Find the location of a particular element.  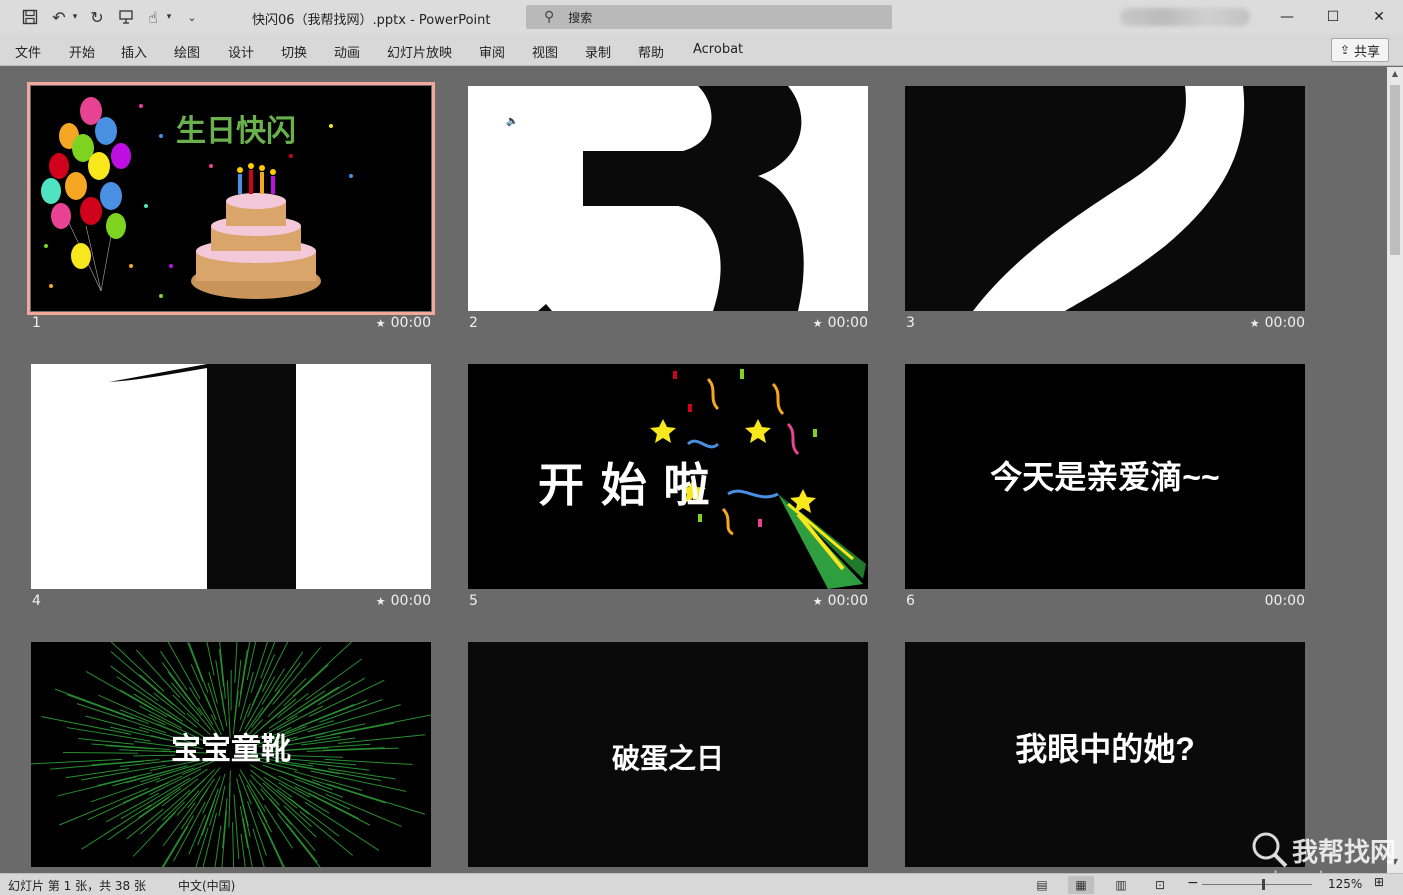

slideshow-view-icon: ⊡ is located at coordinates (1160, 885).